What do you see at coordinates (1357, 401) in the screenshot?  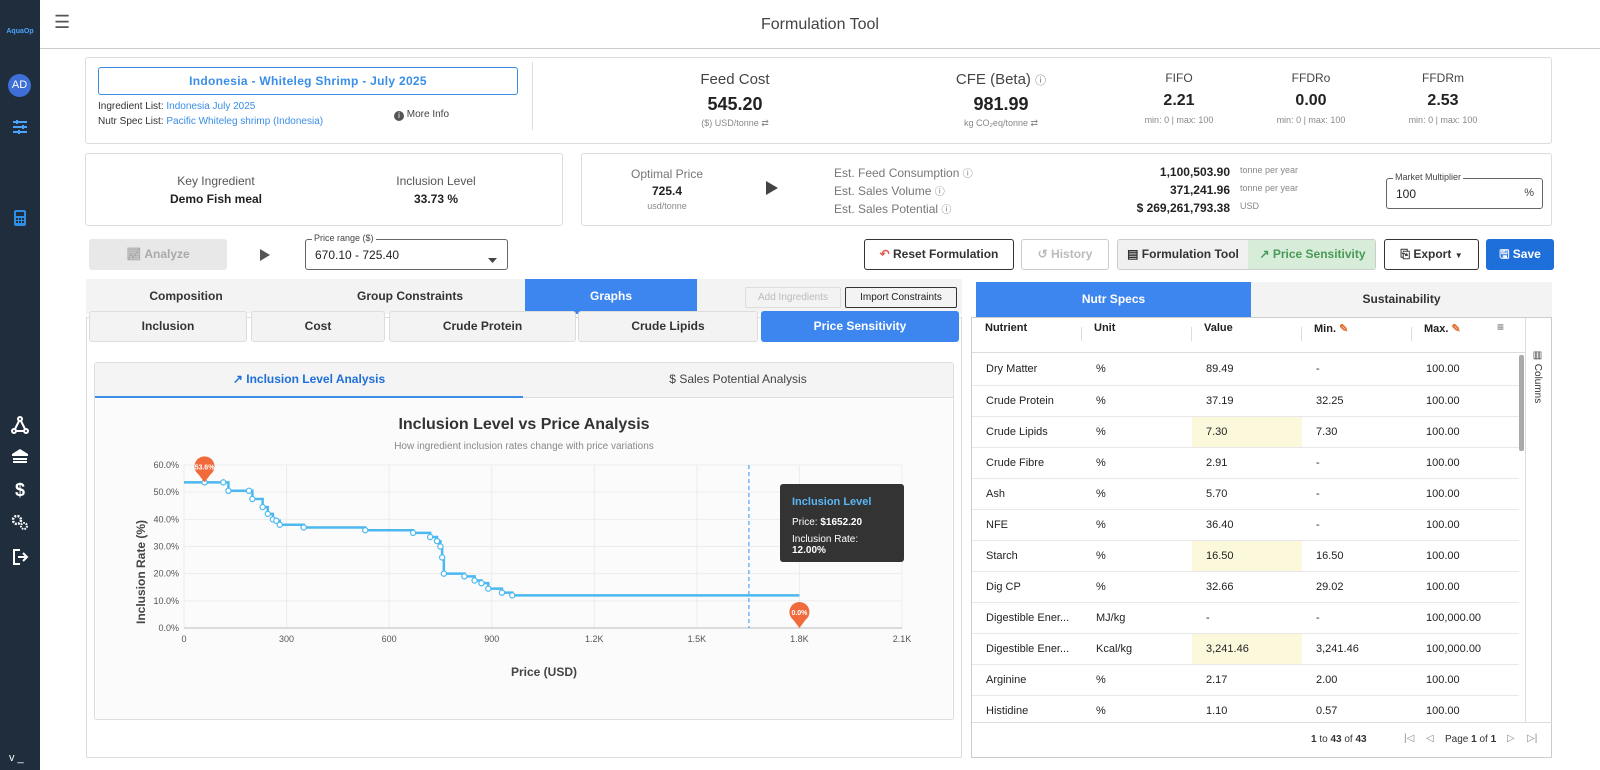 I see `min-cell: 32.25` at bounding box center [1357, 401].